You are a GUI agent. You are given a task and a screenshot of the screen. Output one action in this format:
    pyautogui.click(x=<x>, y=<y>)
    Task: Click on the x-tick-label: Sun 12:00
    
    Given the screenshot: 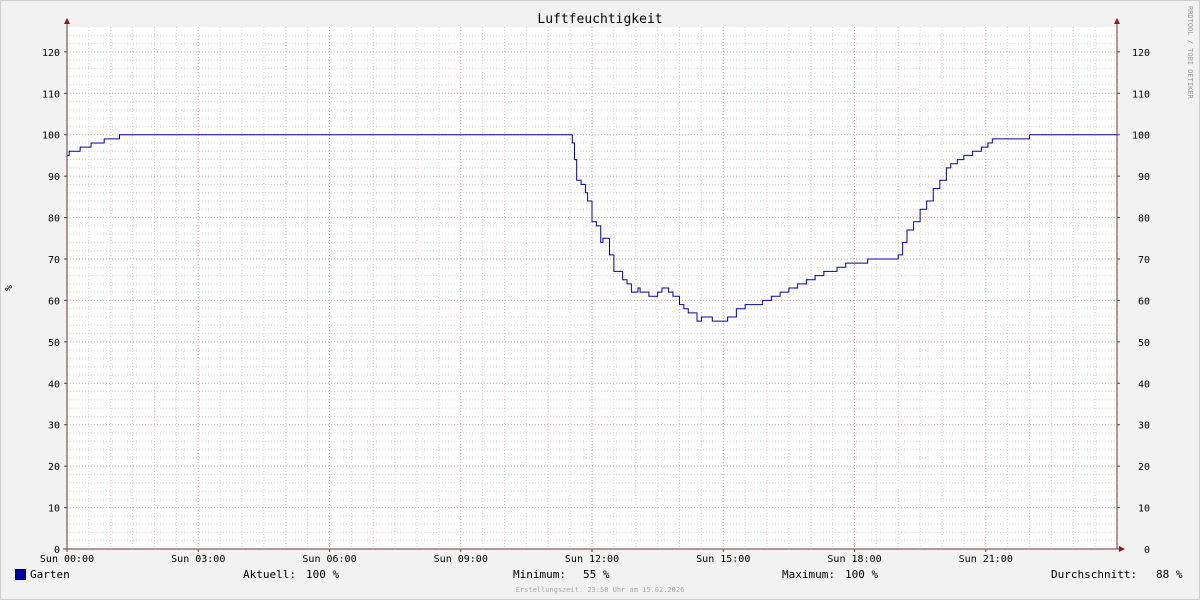 What is the action you would take?
    pyautogui.click(x=592, y=559)
    